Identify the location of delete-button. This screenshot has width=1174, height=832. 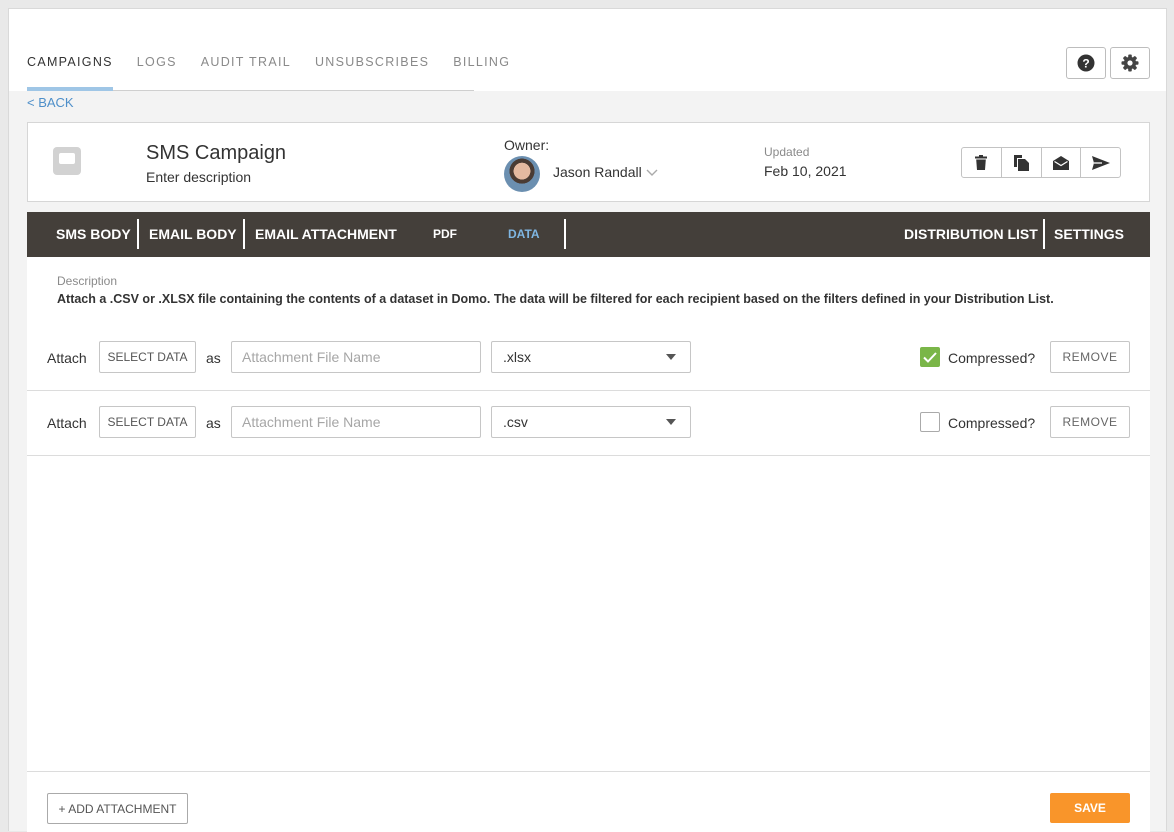
(982, 162).